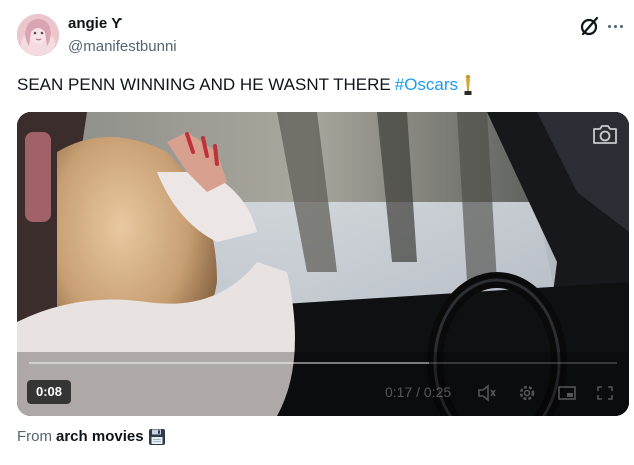 This screenshot has height=465, width=634. I want to click on user-name-block: angie Ƴ @manifestbunni, so click(122, 35).